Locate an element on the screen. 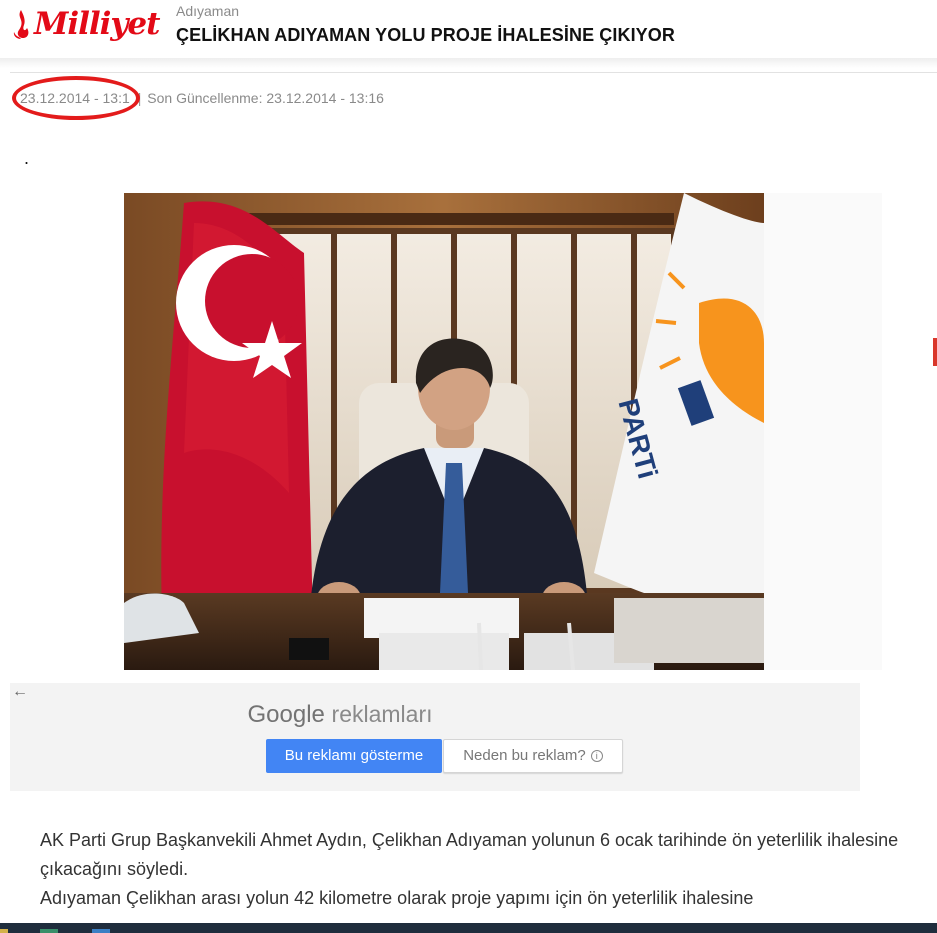 The height and width of the screenshot is (933, 937). divider is located at coordinates (473, 72).